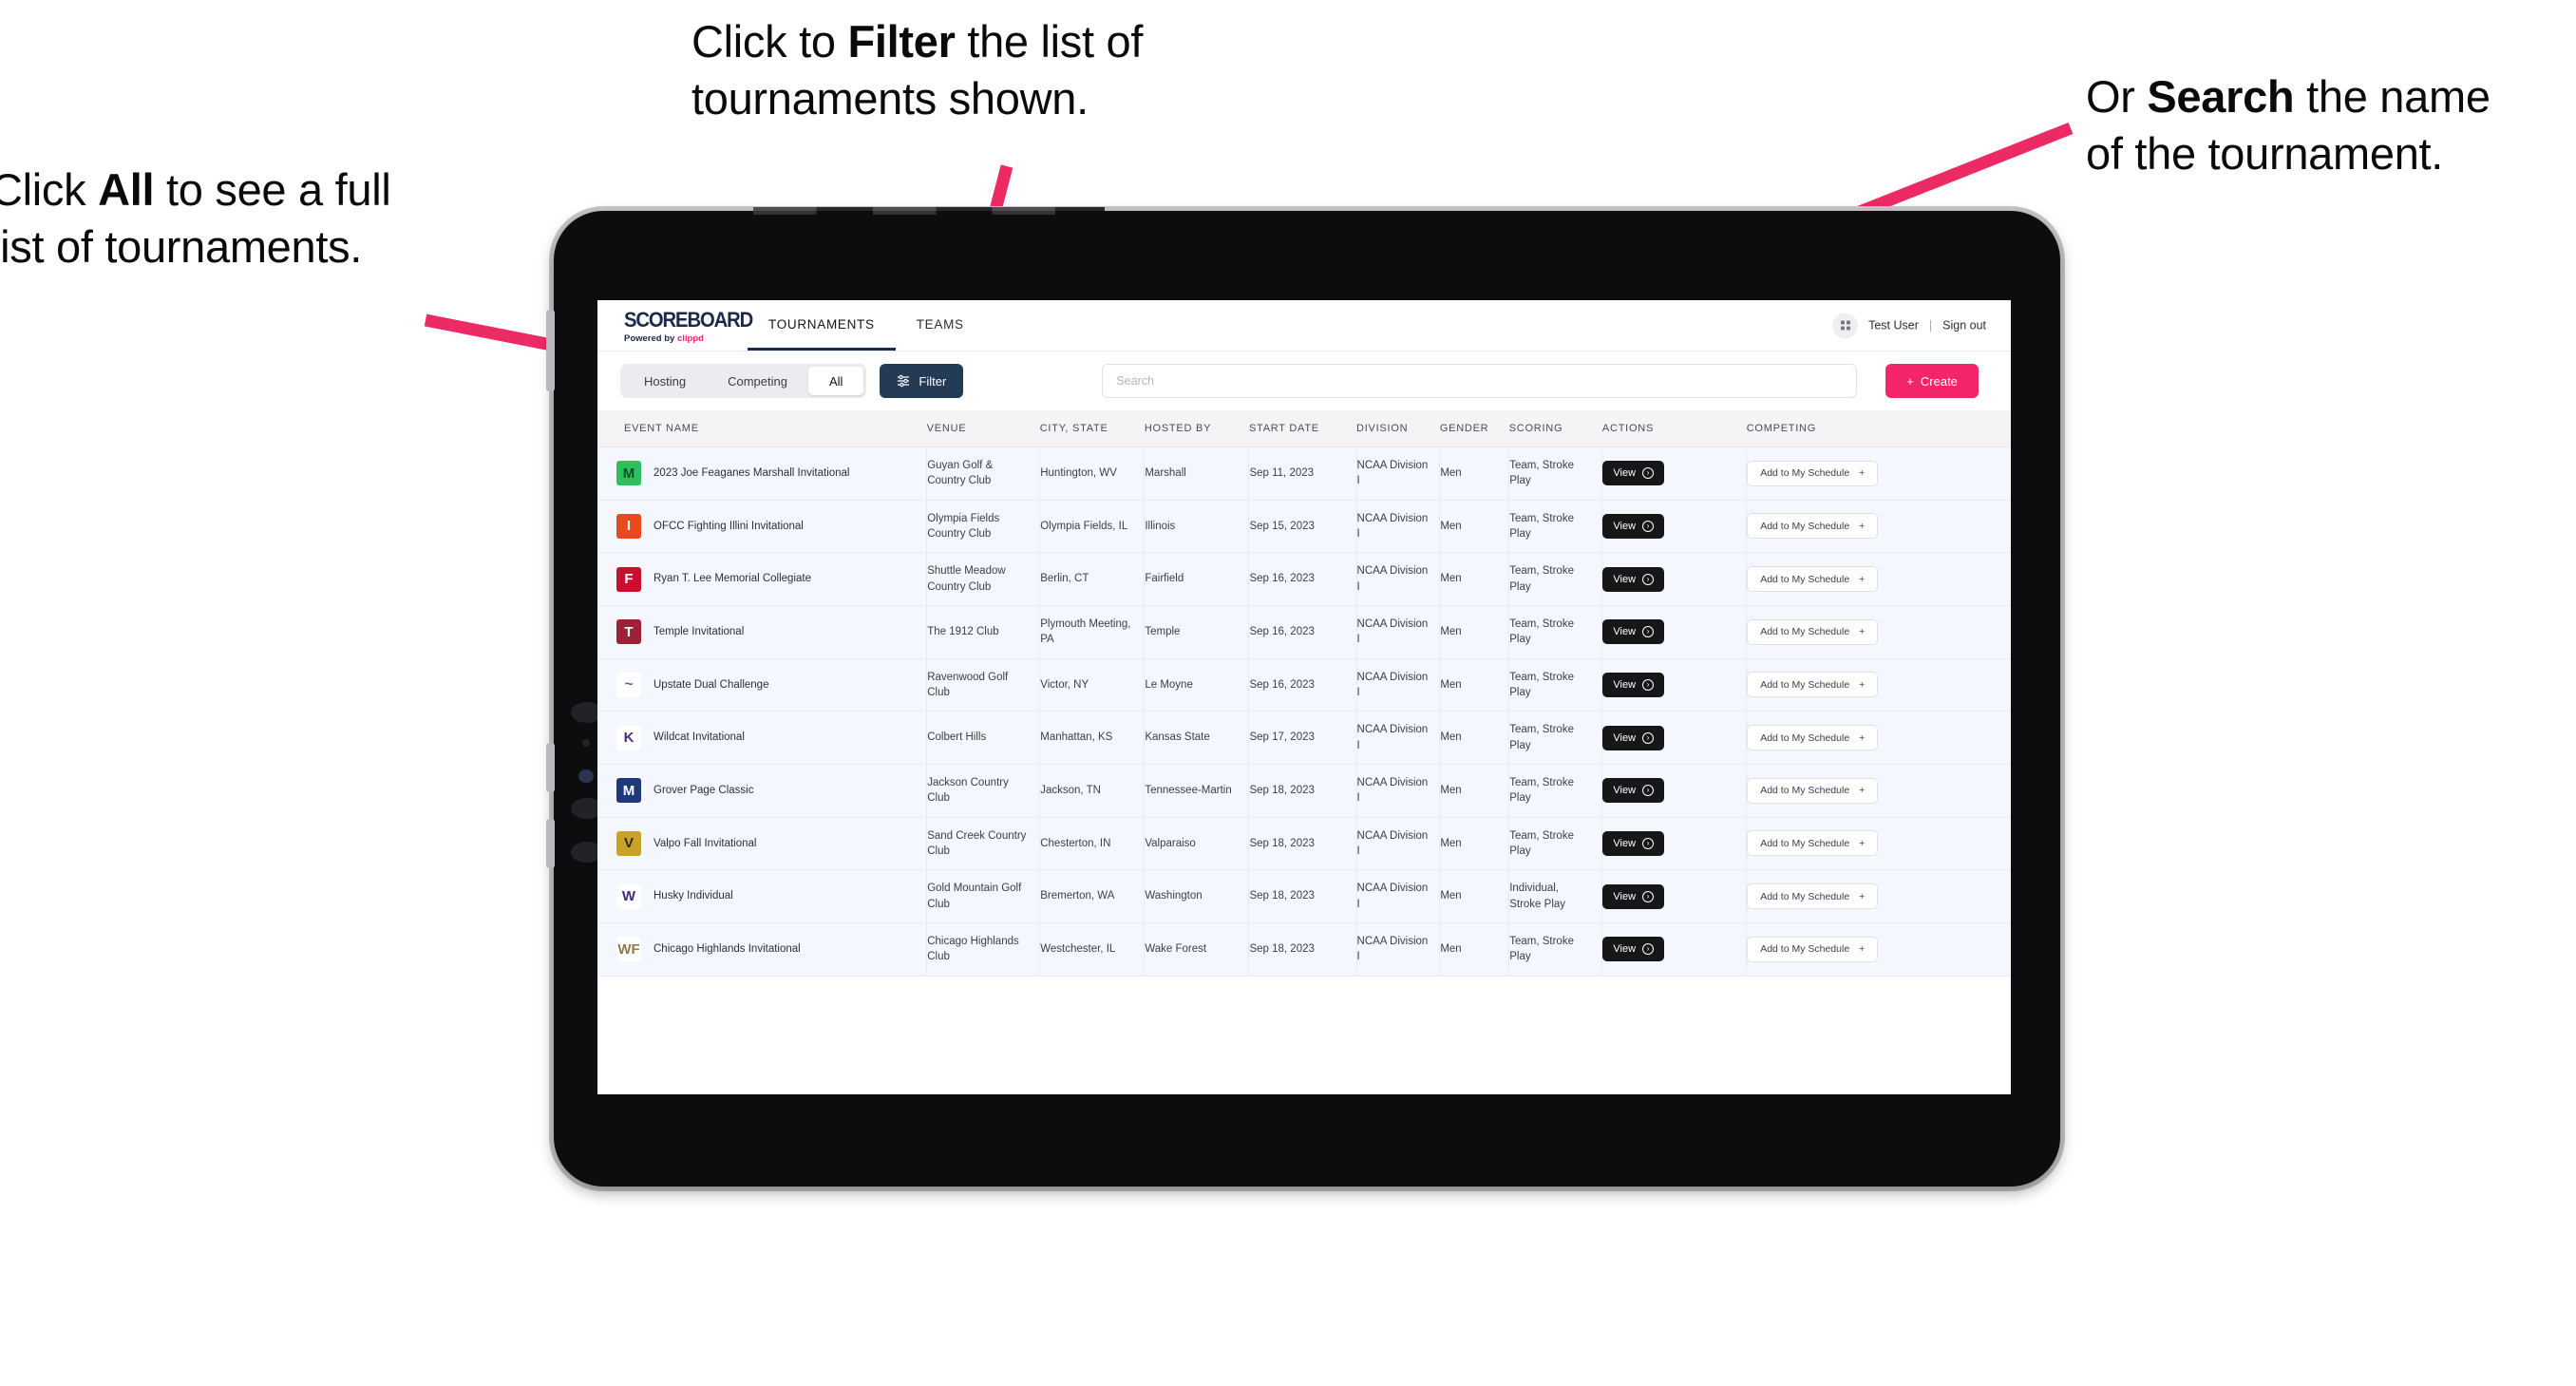 The height and width of the screenshot is (1386, 2576). What do you see at coordinates (933, 381) in the screenshot?
I see `filter-button-label: Filter` at bounding box center [933, 381].